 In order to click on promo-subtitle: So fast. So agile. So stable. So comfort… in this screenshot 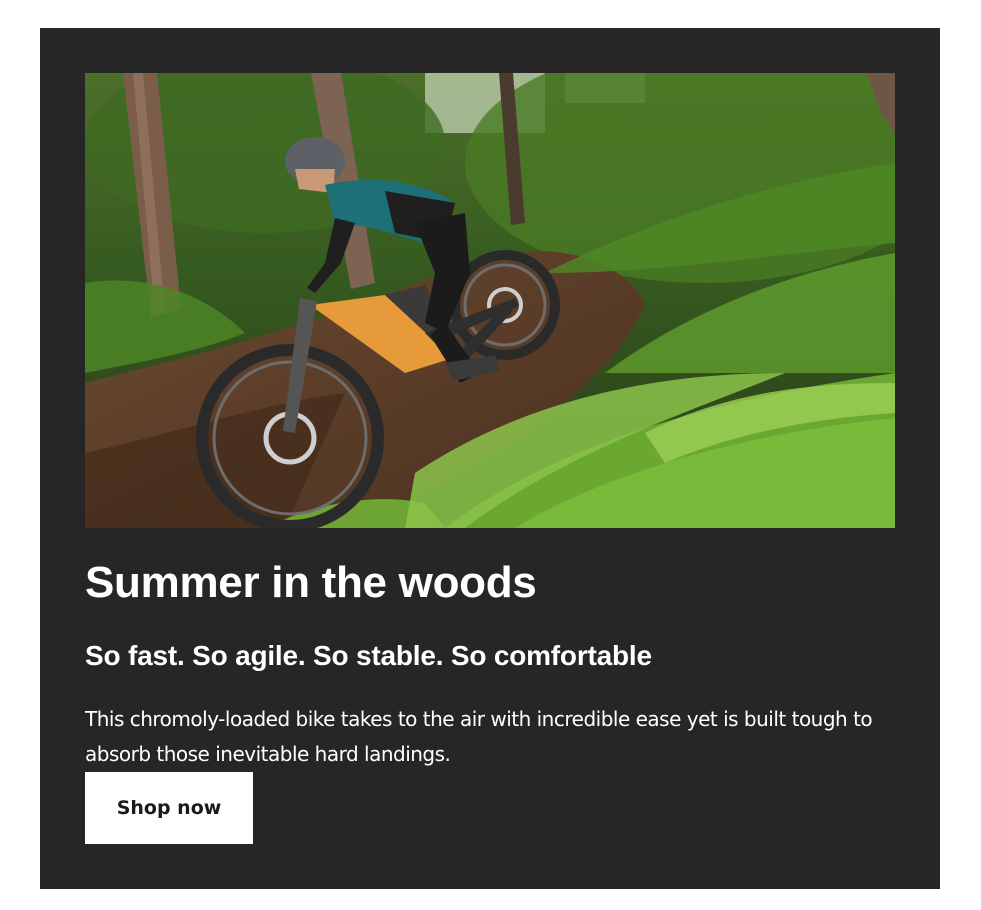, I will do `click(368, 655)`.